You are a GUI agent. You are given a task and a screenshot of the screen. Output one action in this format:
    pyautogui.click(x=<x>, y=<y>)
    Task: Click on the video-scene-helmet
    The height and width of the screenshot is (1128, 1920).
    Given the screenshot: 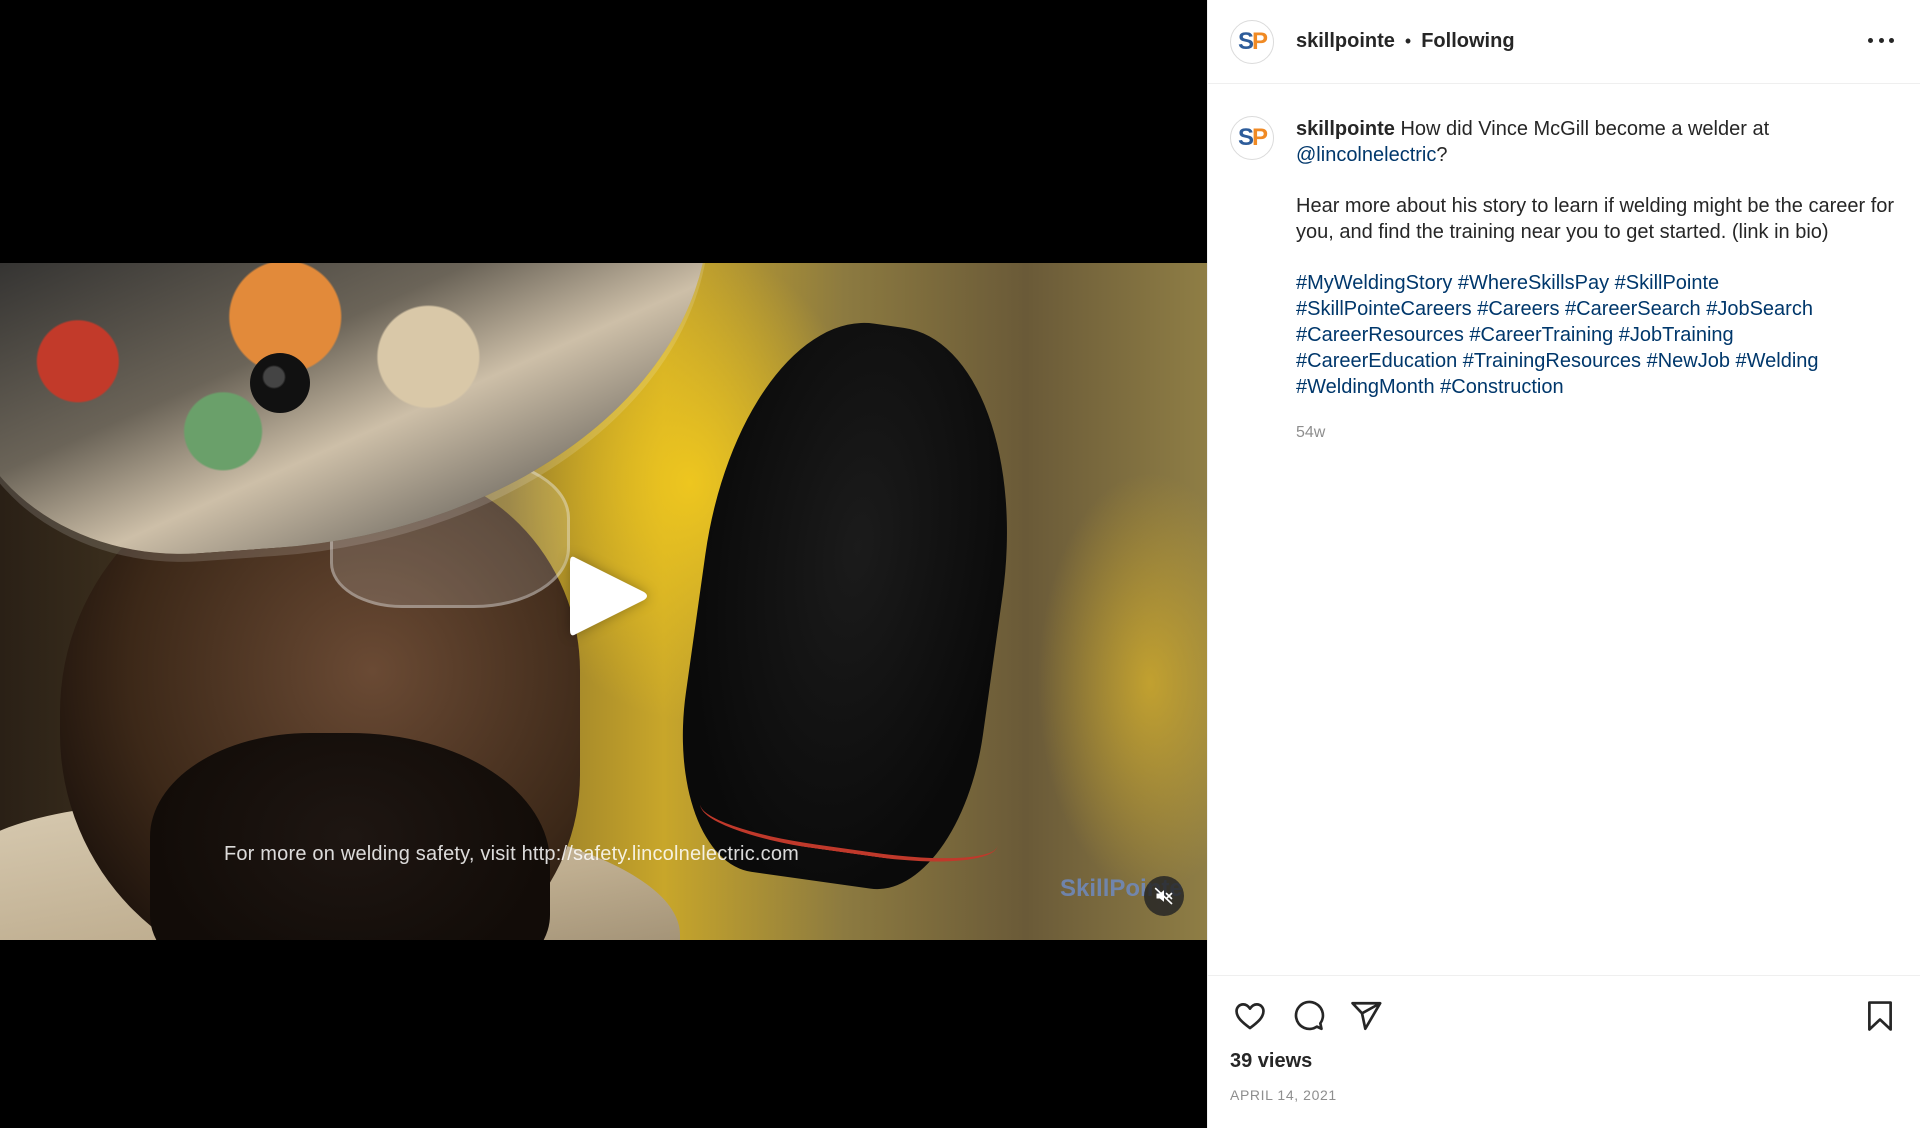 What is the action you would take?
    pyautogui.click(x=365, y=416)
    